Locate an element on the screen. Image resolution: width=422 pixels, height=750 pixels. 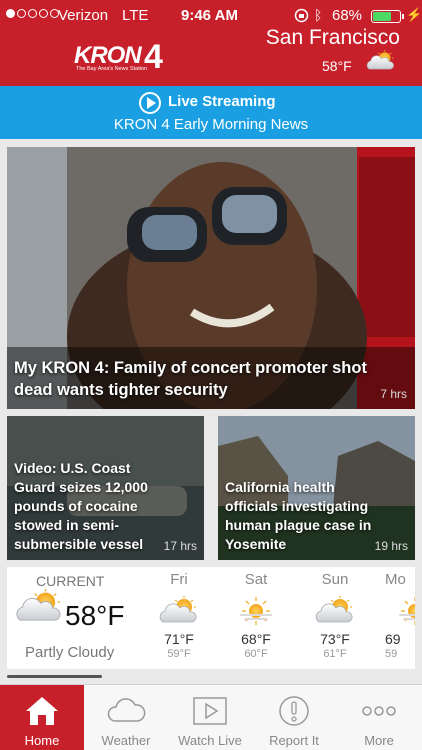
tab-weather: Weather is located at coordinates (126, 717).